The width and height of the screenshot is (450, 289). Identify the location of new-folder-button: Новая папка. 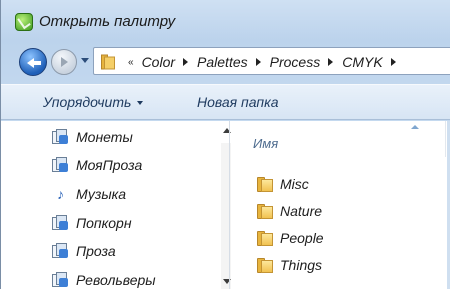
(237, 102).